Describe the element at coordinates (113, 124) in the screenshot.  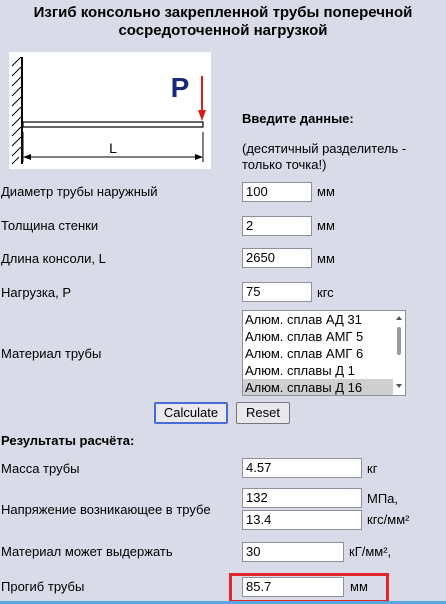
I see `pipe-beam` at that location.